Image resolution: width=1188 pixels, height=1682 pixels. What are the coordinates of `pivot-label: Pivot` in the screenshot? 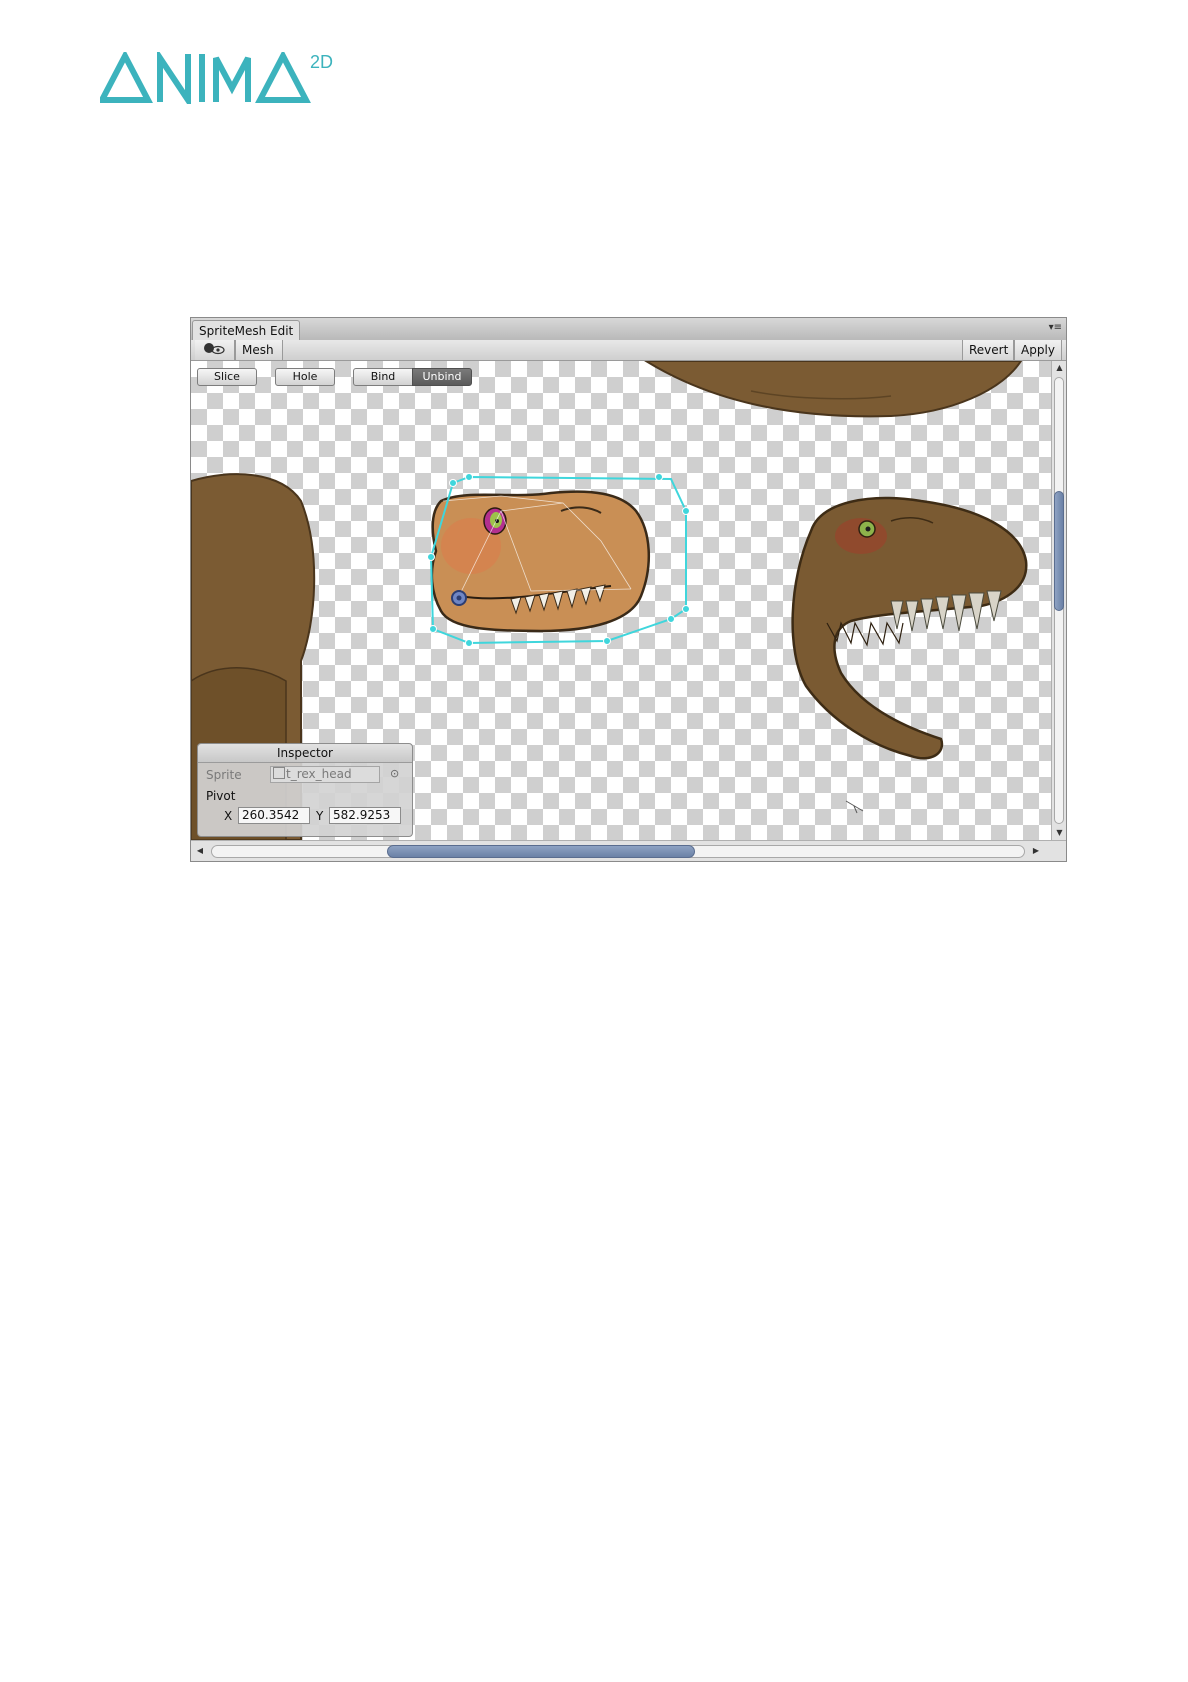 It's located at (221, 796).